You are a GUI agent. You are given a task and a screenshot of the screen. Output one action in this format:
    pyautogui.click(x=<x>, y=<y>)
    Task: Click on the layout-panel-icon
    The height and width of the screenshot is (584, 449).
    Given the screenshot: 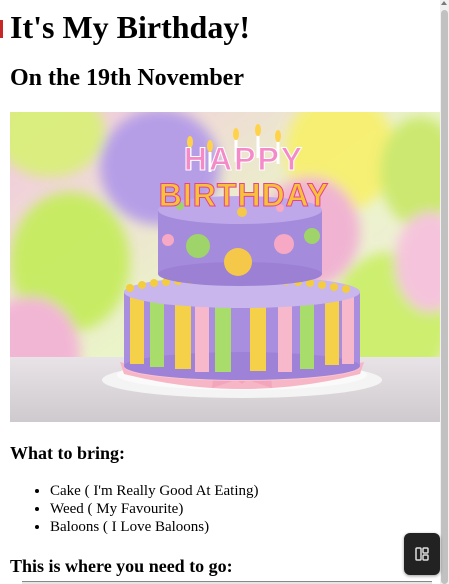 What is the action you would take?
    pyautogui.click(x=422, y=554)
    